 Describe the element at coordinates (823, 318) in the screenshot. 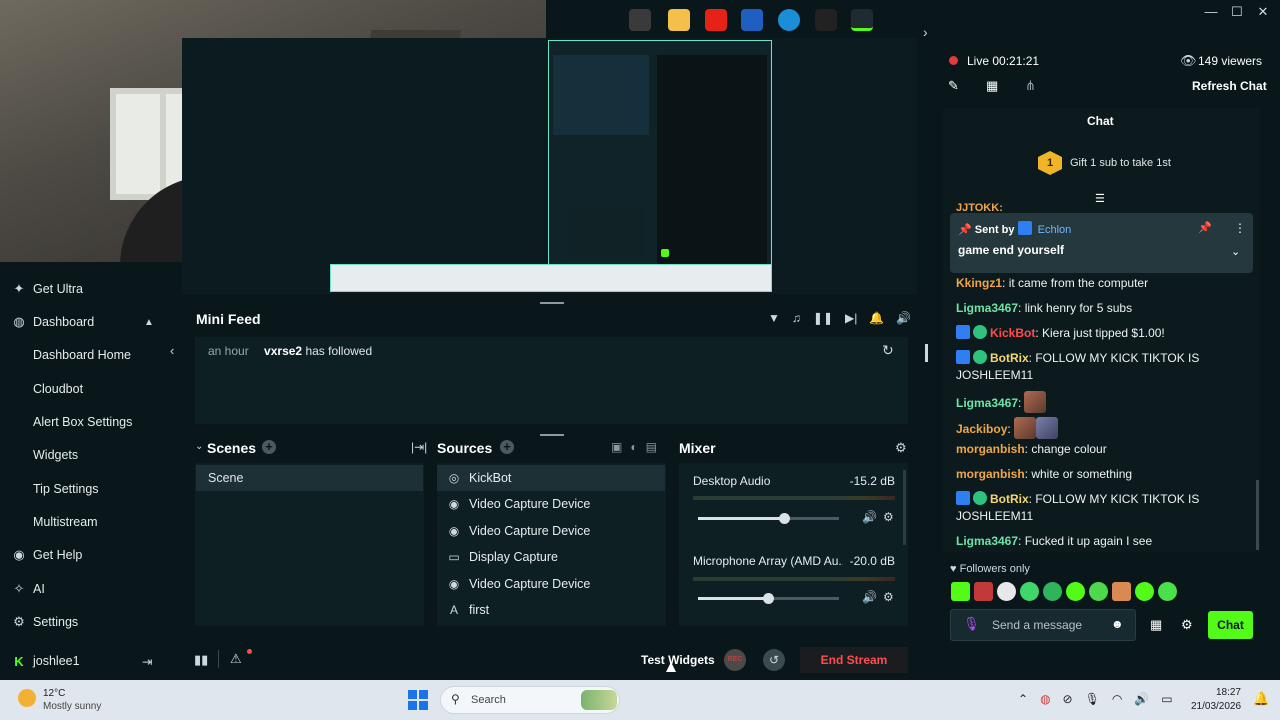

I see `pause-icon: ❚❚` at that location.